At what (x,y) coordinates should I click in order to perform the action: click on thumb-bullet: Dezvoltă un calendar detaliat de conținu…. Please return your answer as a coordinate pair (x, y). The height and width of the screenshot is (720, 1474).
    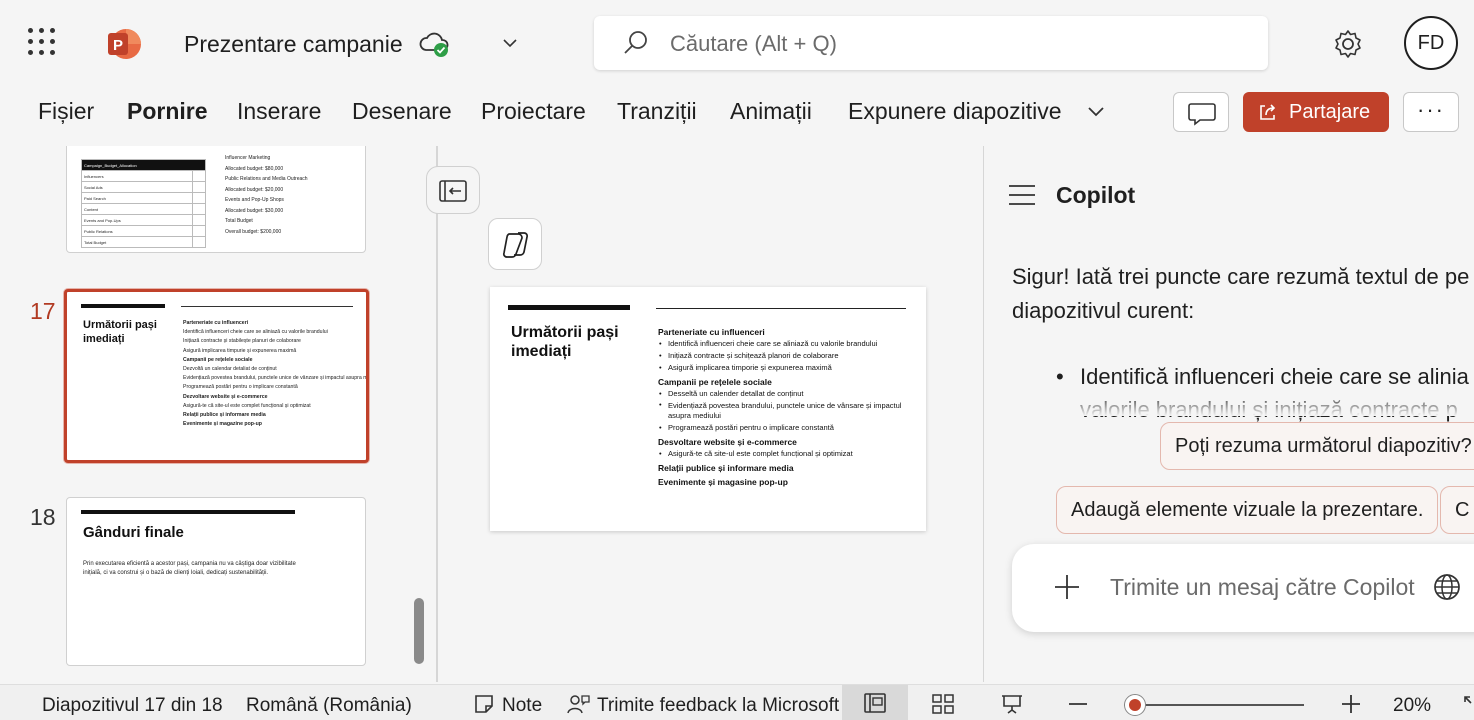
    Looking at the image, I should click on (230, 369).